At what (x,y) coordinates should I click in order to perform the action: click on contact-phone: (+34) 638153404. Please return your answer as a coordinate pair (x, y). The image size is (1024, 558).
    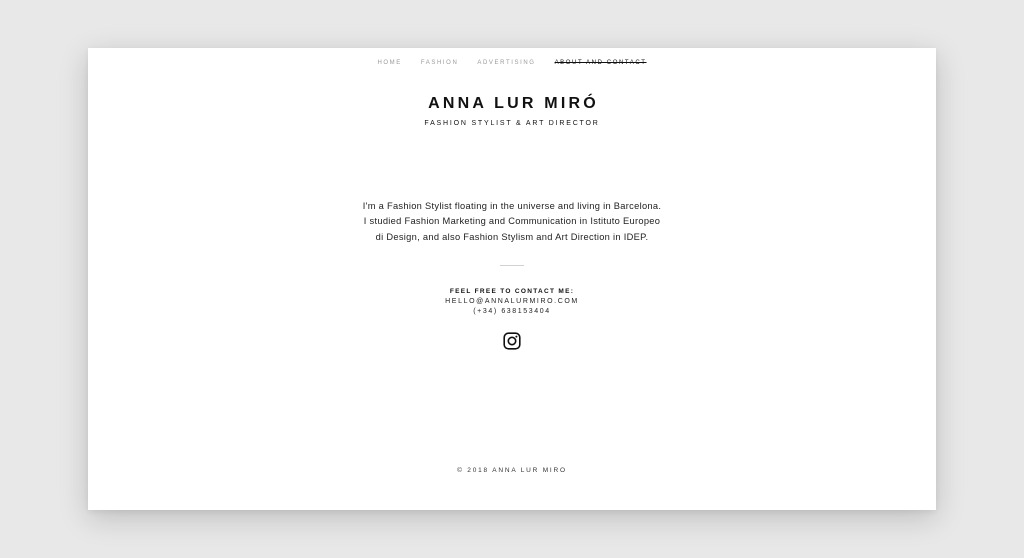
    Looking at the image, I should click on (512, 312).